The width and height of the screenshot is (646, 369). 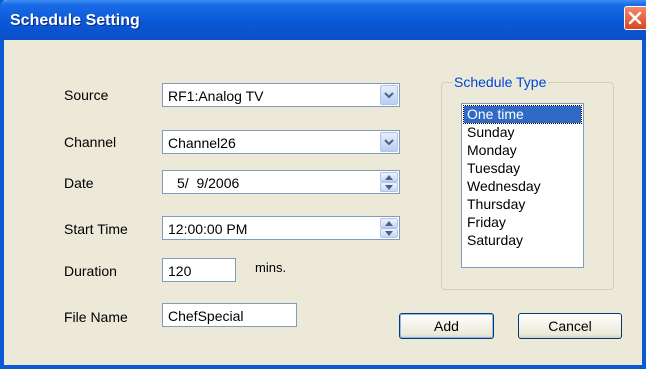 I want to click on list-item-sunday: Sunday, so click(x=522, y=132).